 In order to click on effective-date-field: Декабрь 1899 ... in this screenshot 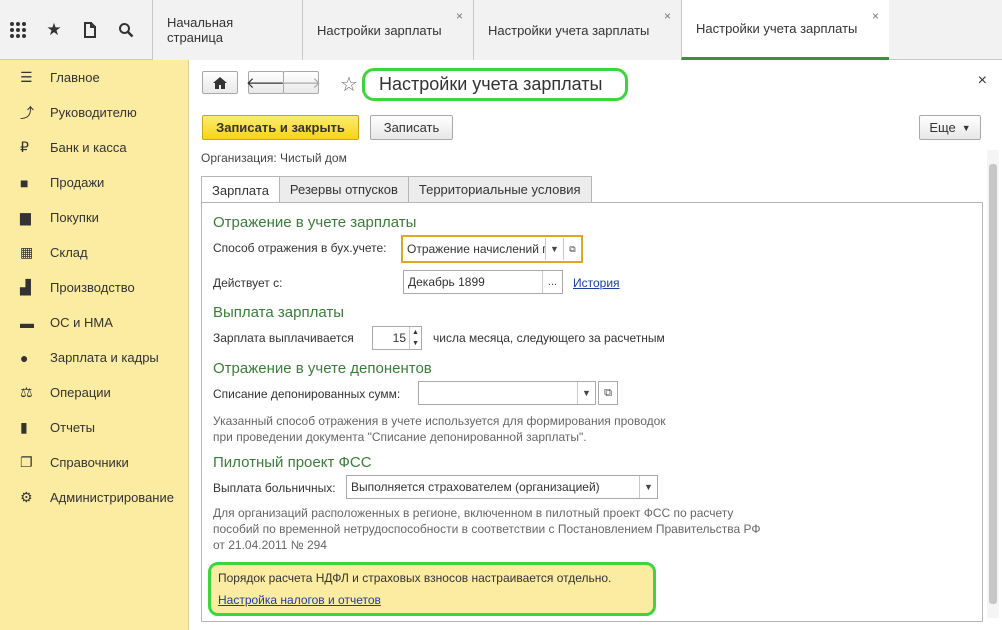, I will do `click(483, 282)`.